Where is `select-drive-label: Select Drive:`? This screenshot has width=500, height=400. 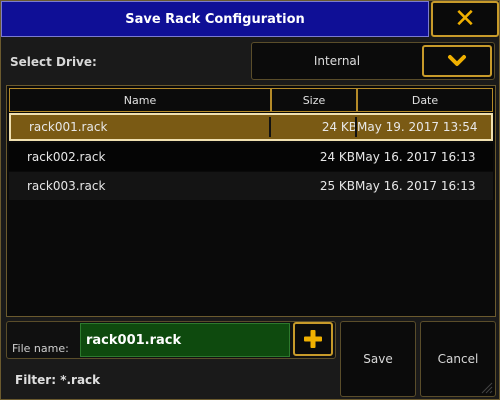 select-drive-label: Select Drive: is located at coordinates (53, 62).